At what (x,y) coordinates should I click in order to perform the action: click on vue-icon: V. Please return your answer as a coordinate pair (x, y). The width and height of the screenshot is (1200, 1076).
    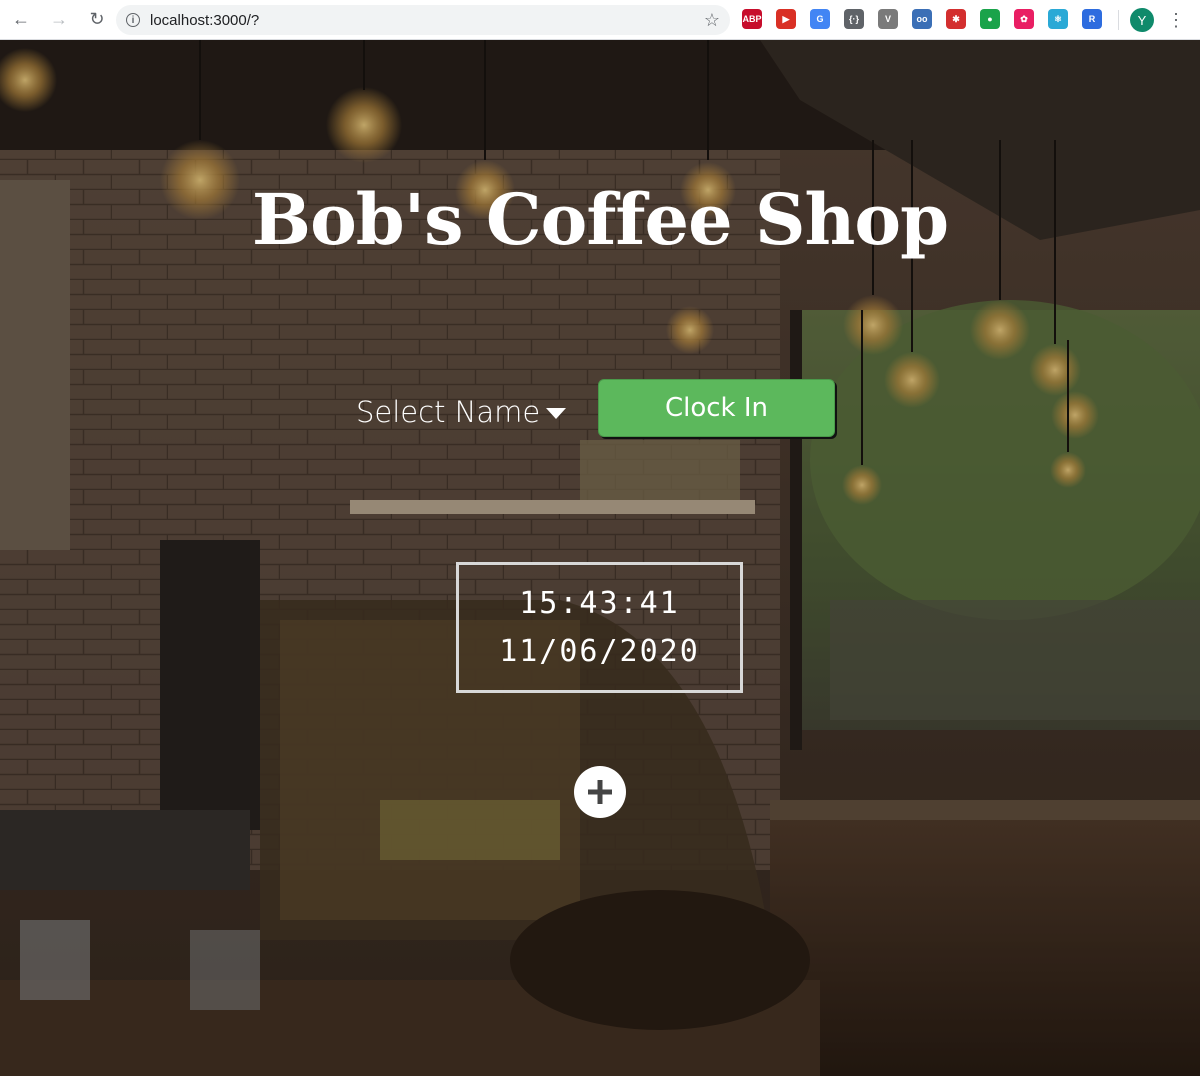
    Looking at the image, I should click on (888, 19).